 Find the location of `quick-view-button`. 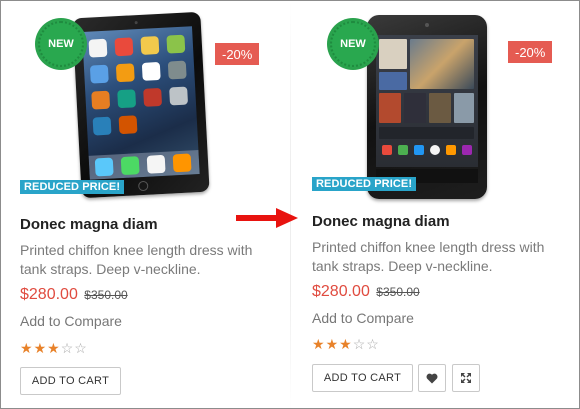

quick-view-button is located at coordinates (466, 378).